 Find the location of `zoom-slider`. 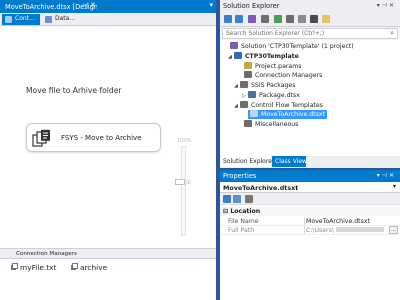

zoom-slider is located at coordinates (183, 191).